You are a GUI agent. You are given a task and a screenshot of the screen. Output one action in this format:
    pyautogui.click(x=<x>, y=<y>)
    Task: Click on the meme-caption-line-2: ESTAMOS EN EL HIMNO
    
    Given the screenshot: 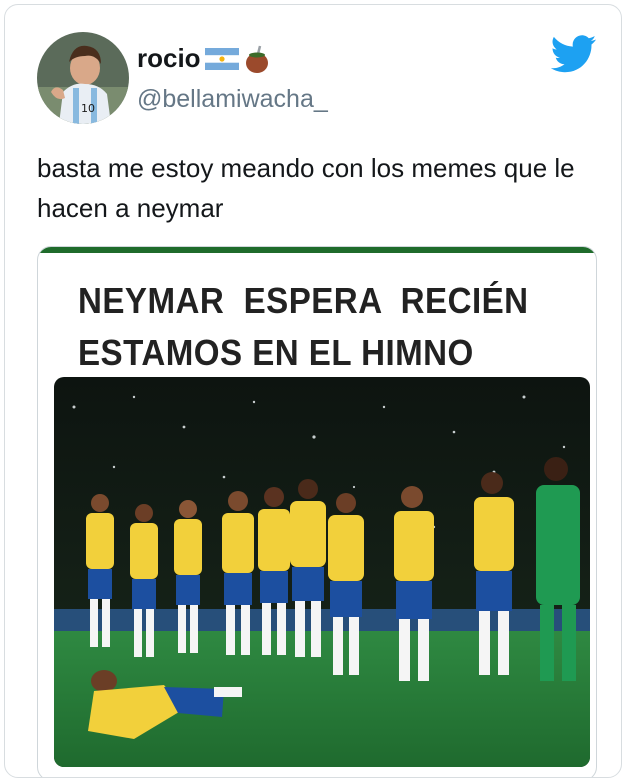 What is the action you would take?
    pyautogui.click(x=276, y=352)
    